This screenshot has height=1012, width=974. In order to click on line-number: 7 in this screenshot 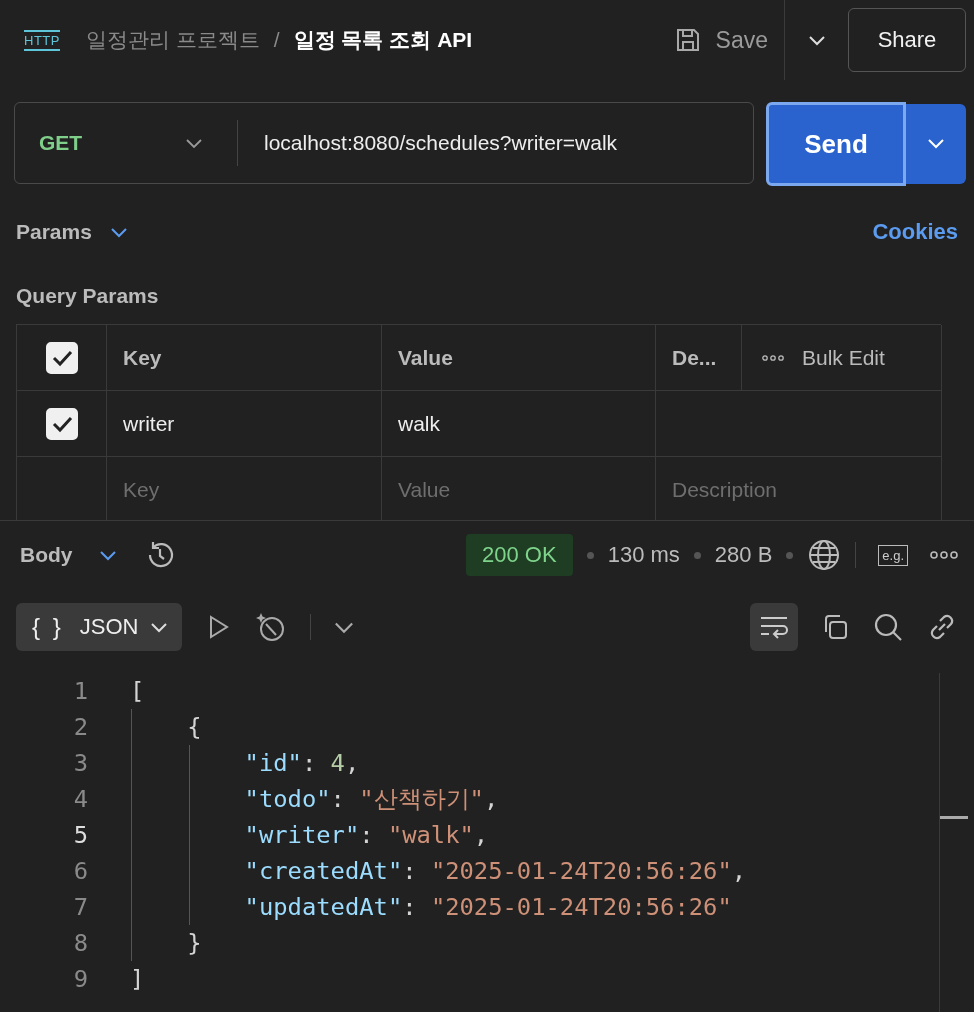, I will do `click(80, 907)`.